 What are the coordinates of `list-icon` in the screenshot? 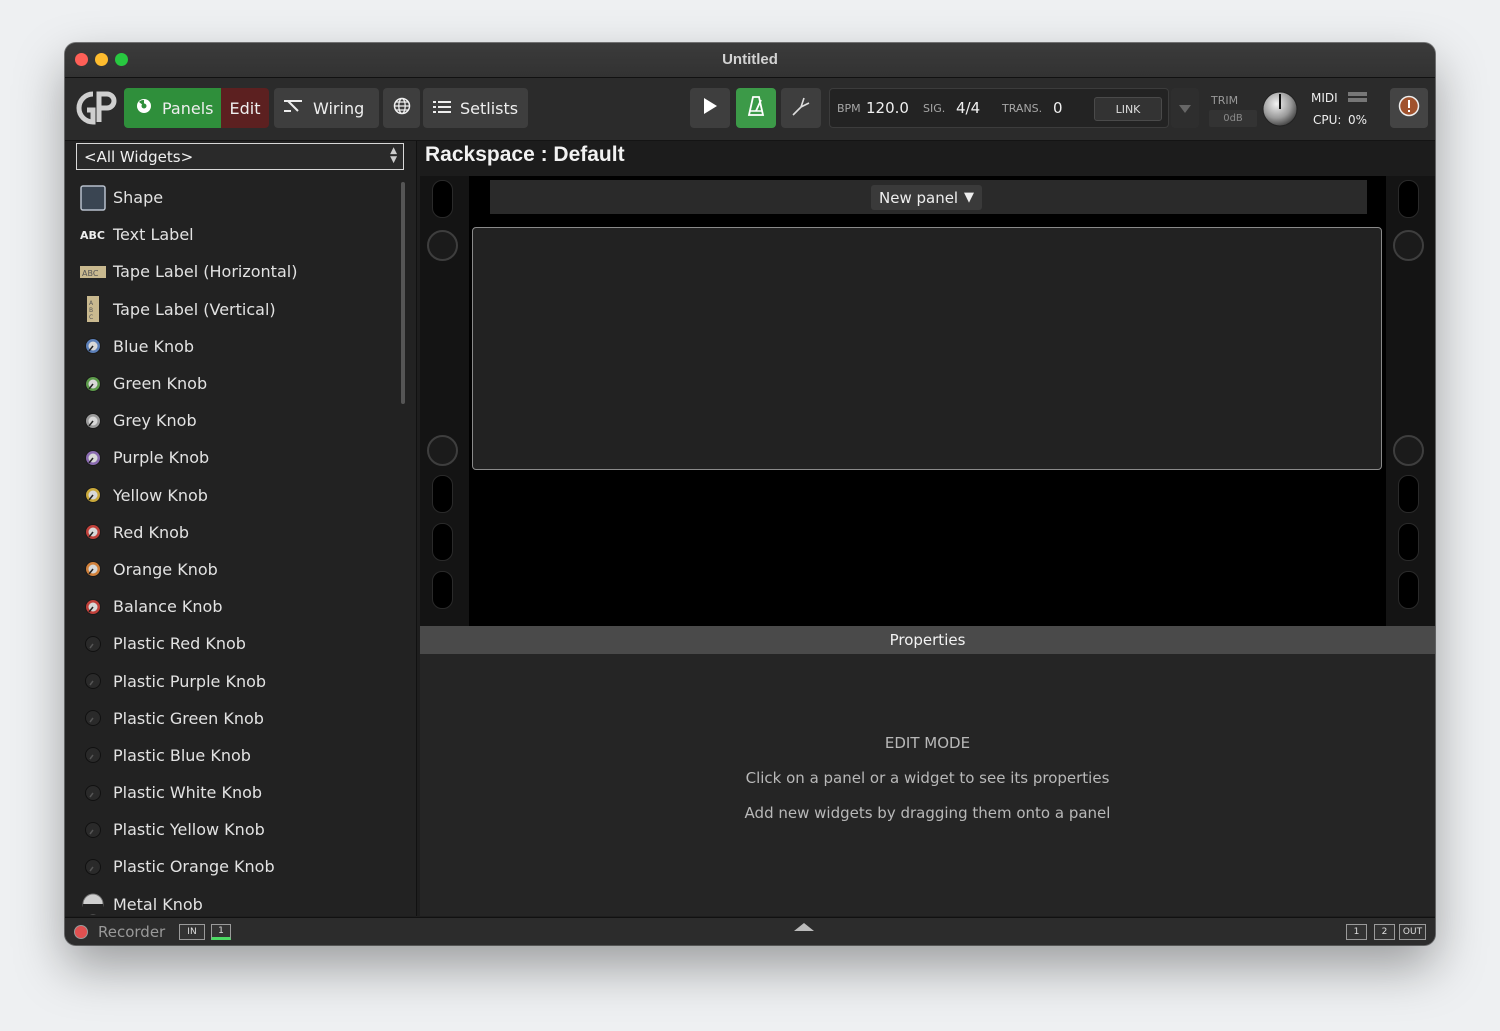 It's located at (442, 108).